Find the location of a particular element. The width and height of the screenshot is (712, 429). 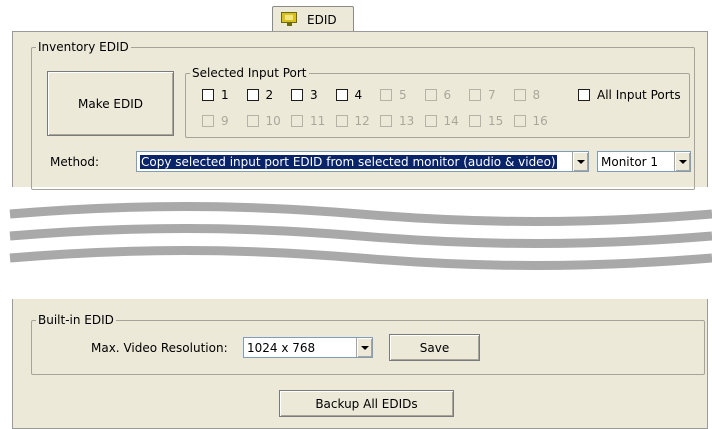

input-port-checkbox: 5 is located at coordinates (393, 95).